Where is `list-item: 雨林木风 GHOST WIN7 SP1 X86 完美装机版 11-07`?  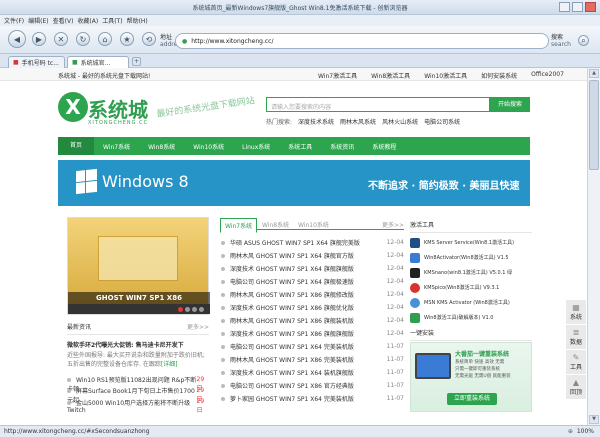 list-item: 雨林木风 GHOST WIN7 SP1 X86 完美装机版 11-07 is located at coordinates (312, 359).